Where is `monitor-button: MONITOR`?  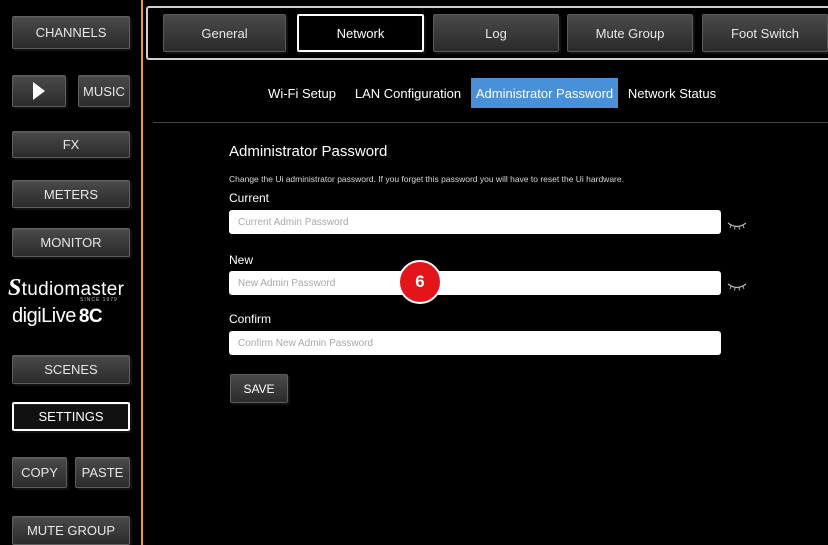 monitor-button: MONITOR is located at coordinates (71, 242).